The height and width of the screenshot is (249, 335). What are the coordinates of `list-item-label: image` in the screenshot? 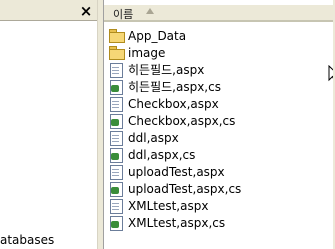 It's located at (147, 53).